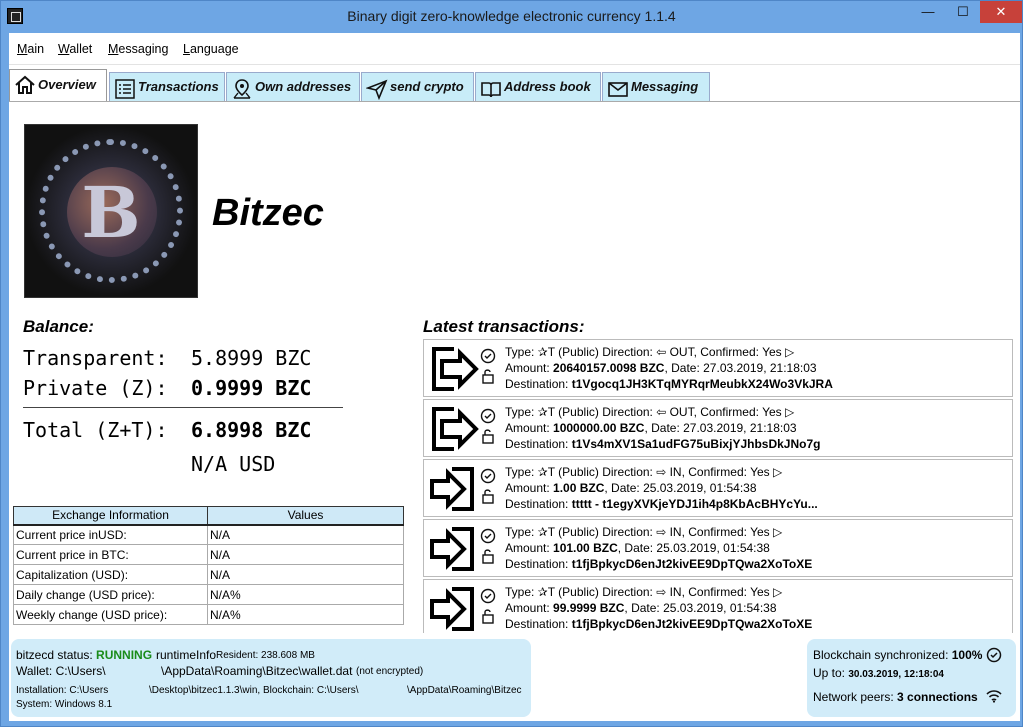  I want to click on tab-label: Transactions, so click(178, 86).